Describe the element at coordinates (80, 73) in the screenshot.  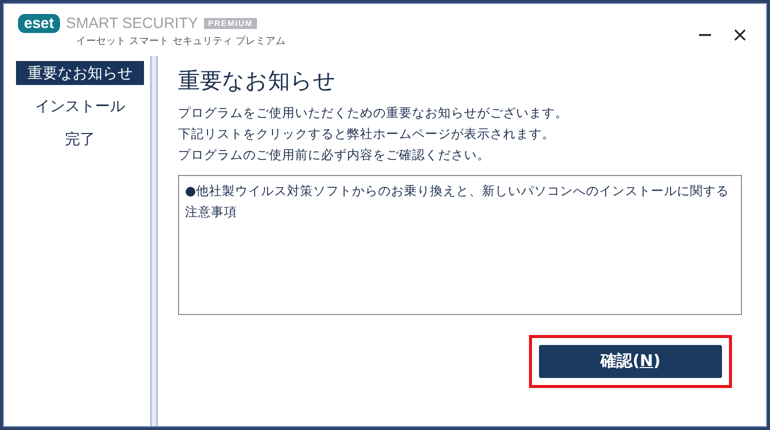
I see `sidebar-item: 重要なお知らせ` at that location.